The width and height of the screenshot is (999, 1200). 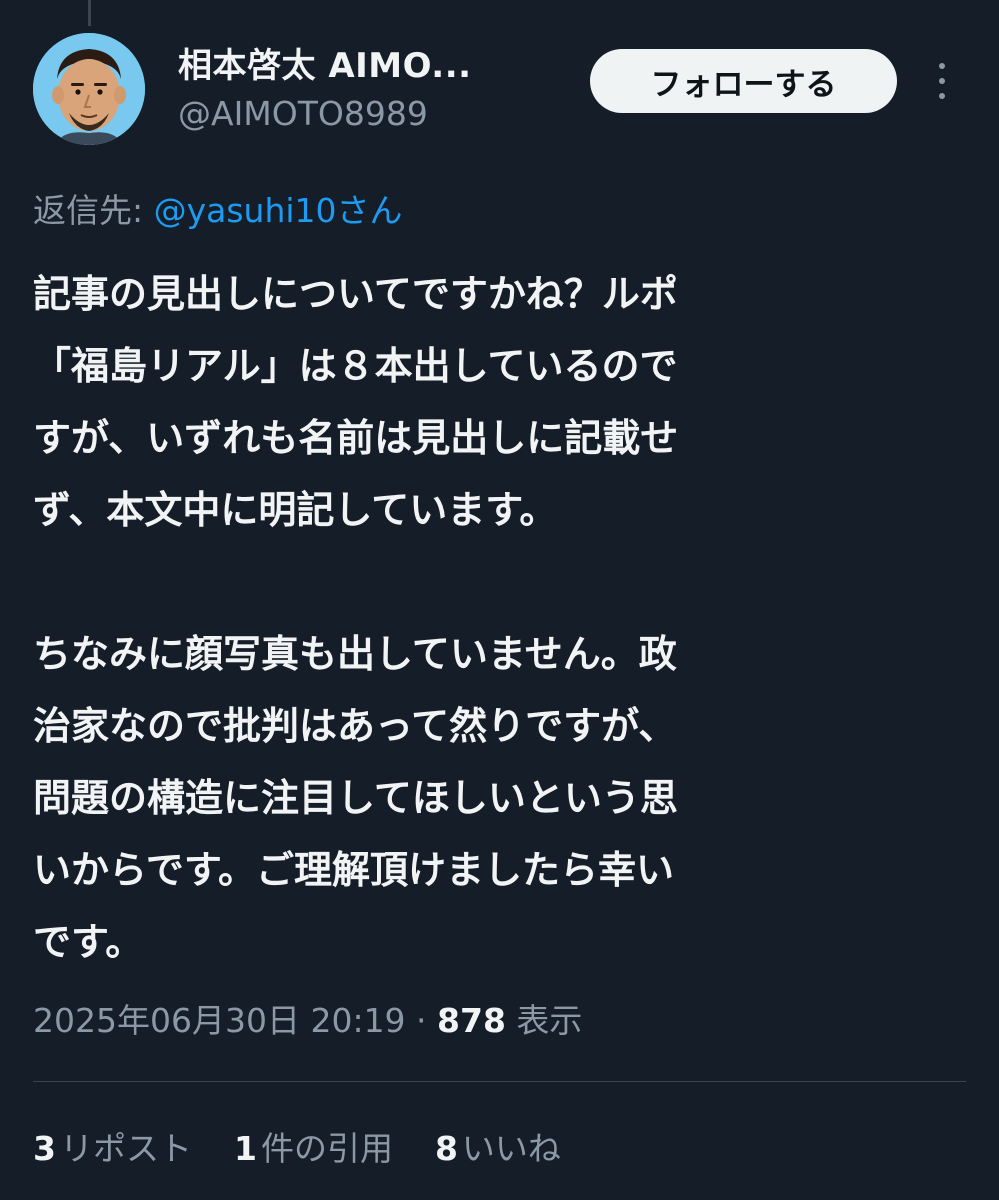 What do you see at coordinates (355, 726) in the screenshot?
I see `tweet-line: 治家なので批判はあって然りですが、` at bounding box center [355, 726].